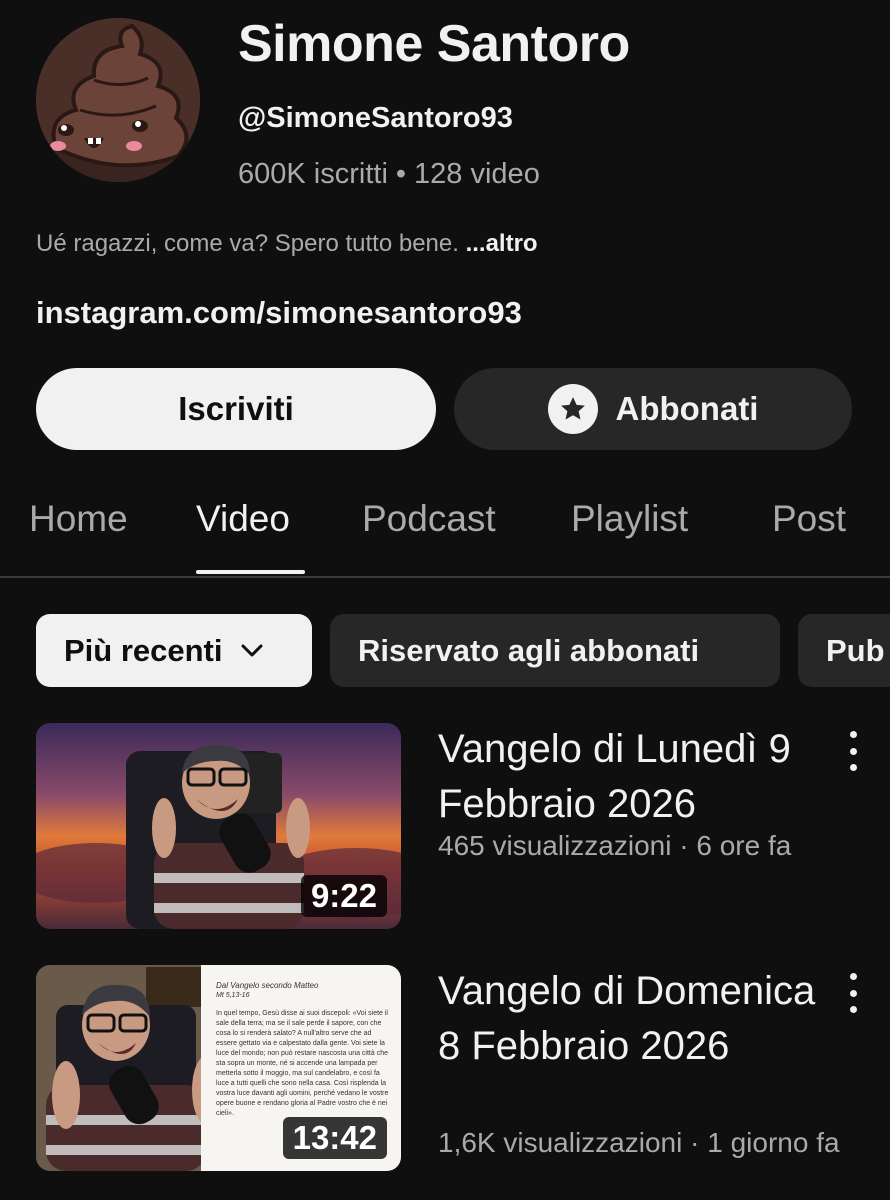  I want to click on subscribe-button: Iscriviti, so click(236, 409).